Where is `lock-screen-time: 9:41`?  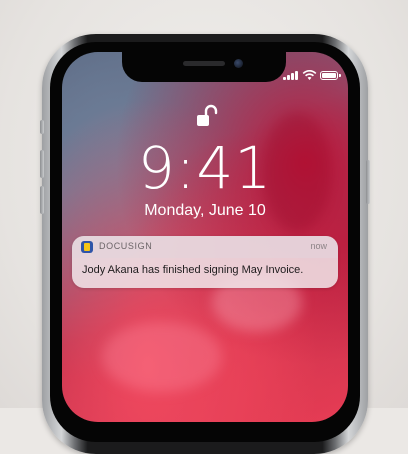
lock-screen-time: 9:41 is located at coordinates (205, 168).